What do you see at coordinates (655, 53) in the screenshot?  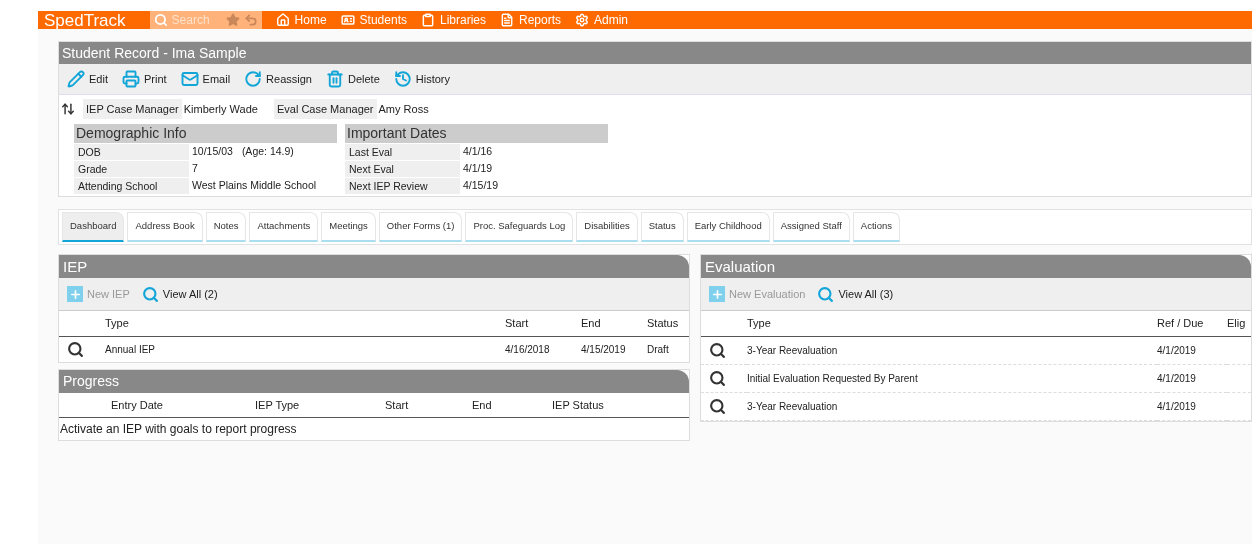 I see `record-title: Student Record - Ima Sample` at bounding box center [655, 53].